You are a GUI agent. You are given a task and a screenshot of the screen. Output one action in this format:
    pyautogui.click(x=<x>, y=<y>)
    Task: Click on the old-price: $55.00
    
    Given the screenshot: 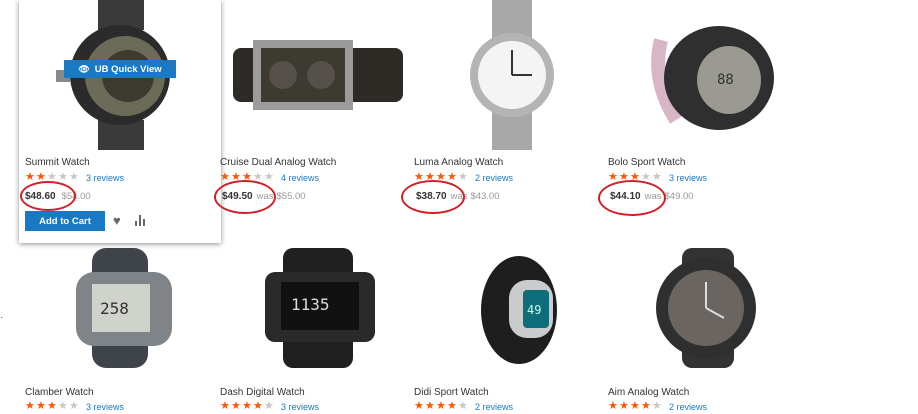 What is the action you would take?
    pyautogui.click(x=291, y=196)
    